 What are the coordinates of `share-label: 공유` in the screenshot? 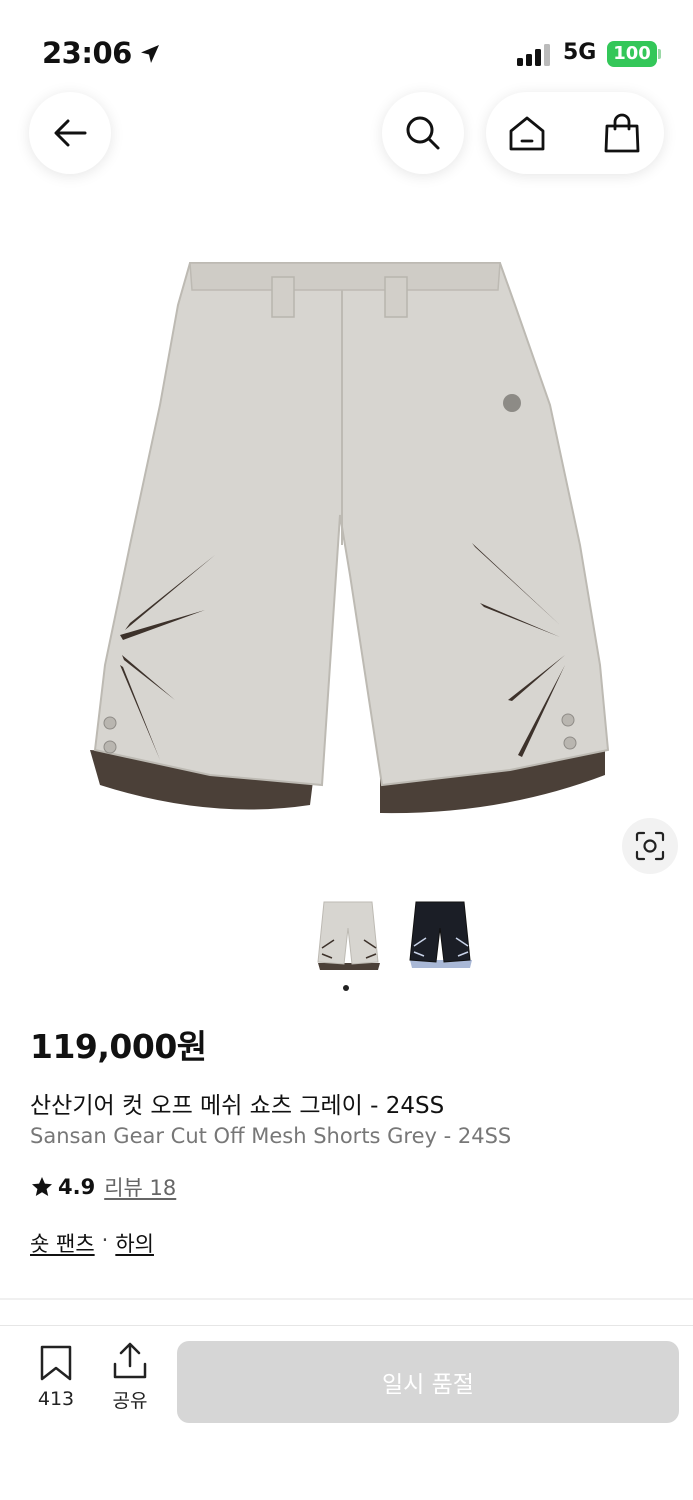 It's located at (130, 1401).